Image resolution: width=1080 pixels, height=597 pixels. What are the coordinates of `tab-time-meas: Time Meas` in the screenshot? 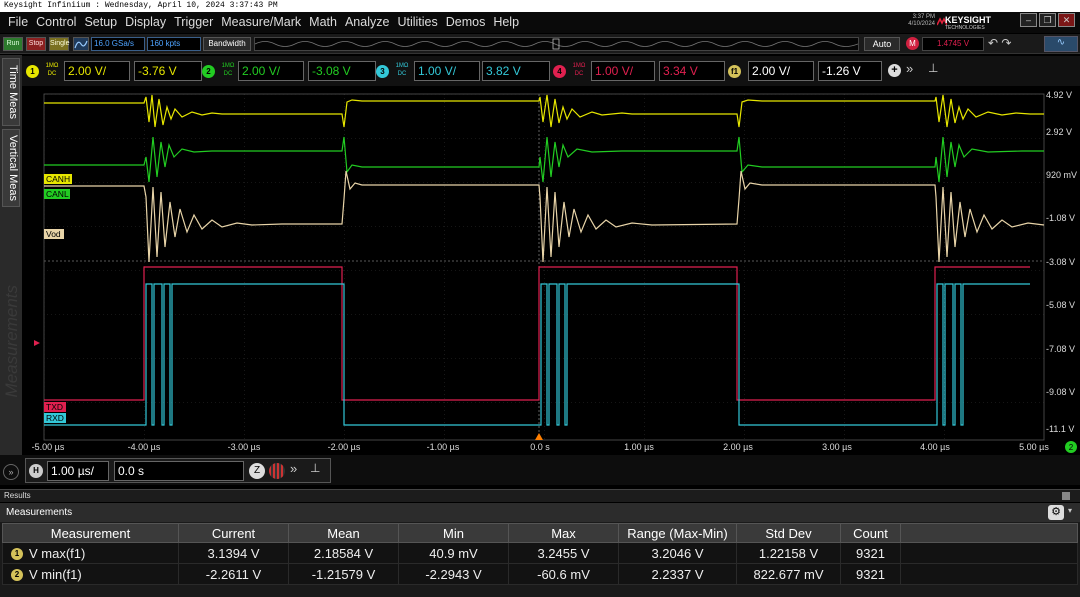 It's located at (11, 92).